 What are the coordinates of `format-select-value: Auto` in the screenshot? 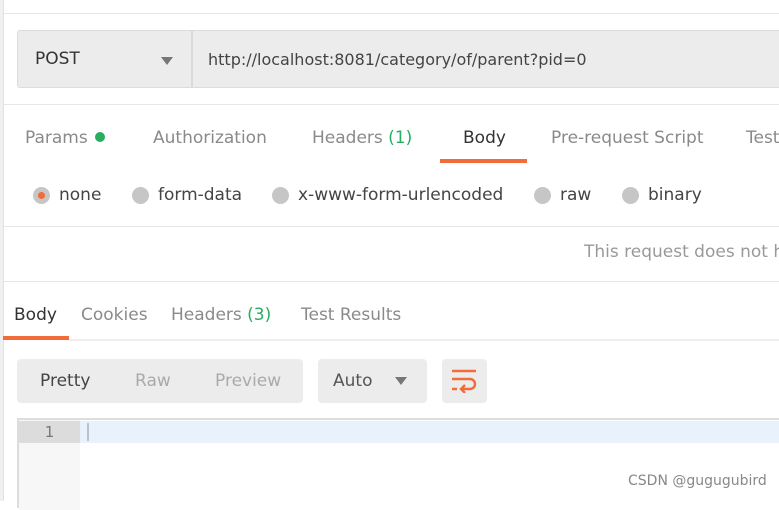 It's located at (353, 381).